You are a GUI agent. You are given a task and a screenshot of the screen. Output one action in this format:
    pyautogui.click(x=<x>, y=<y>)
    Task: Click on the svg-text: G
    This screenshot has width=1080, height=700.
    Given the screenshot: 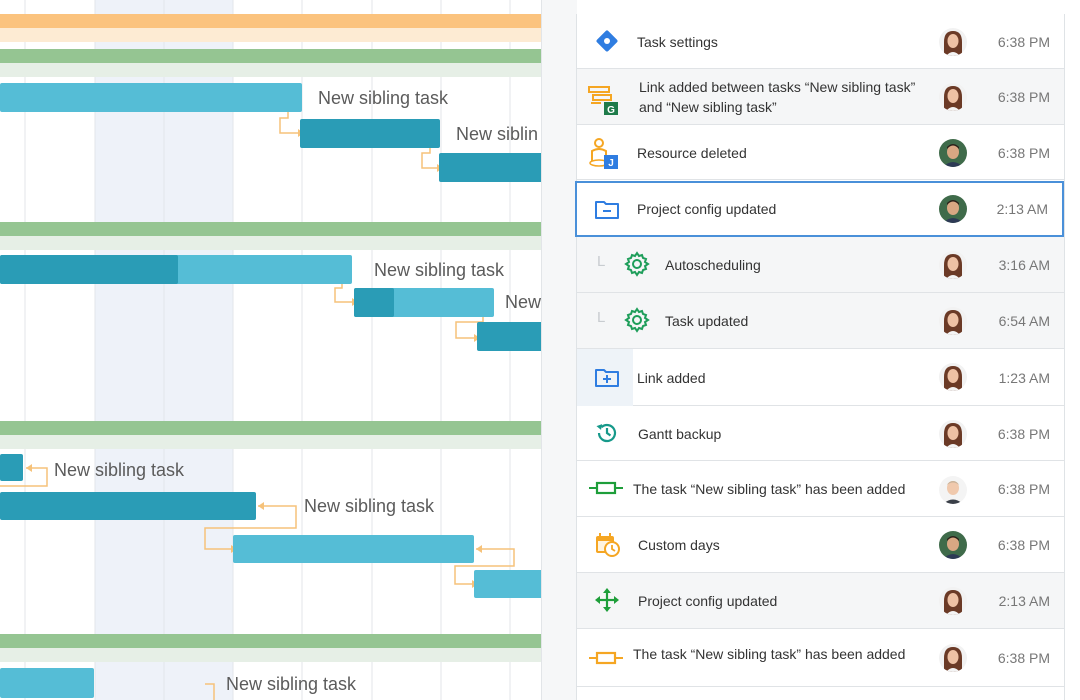 What is the action you would take?
    pyautogui.click(x=611, y=110)
    